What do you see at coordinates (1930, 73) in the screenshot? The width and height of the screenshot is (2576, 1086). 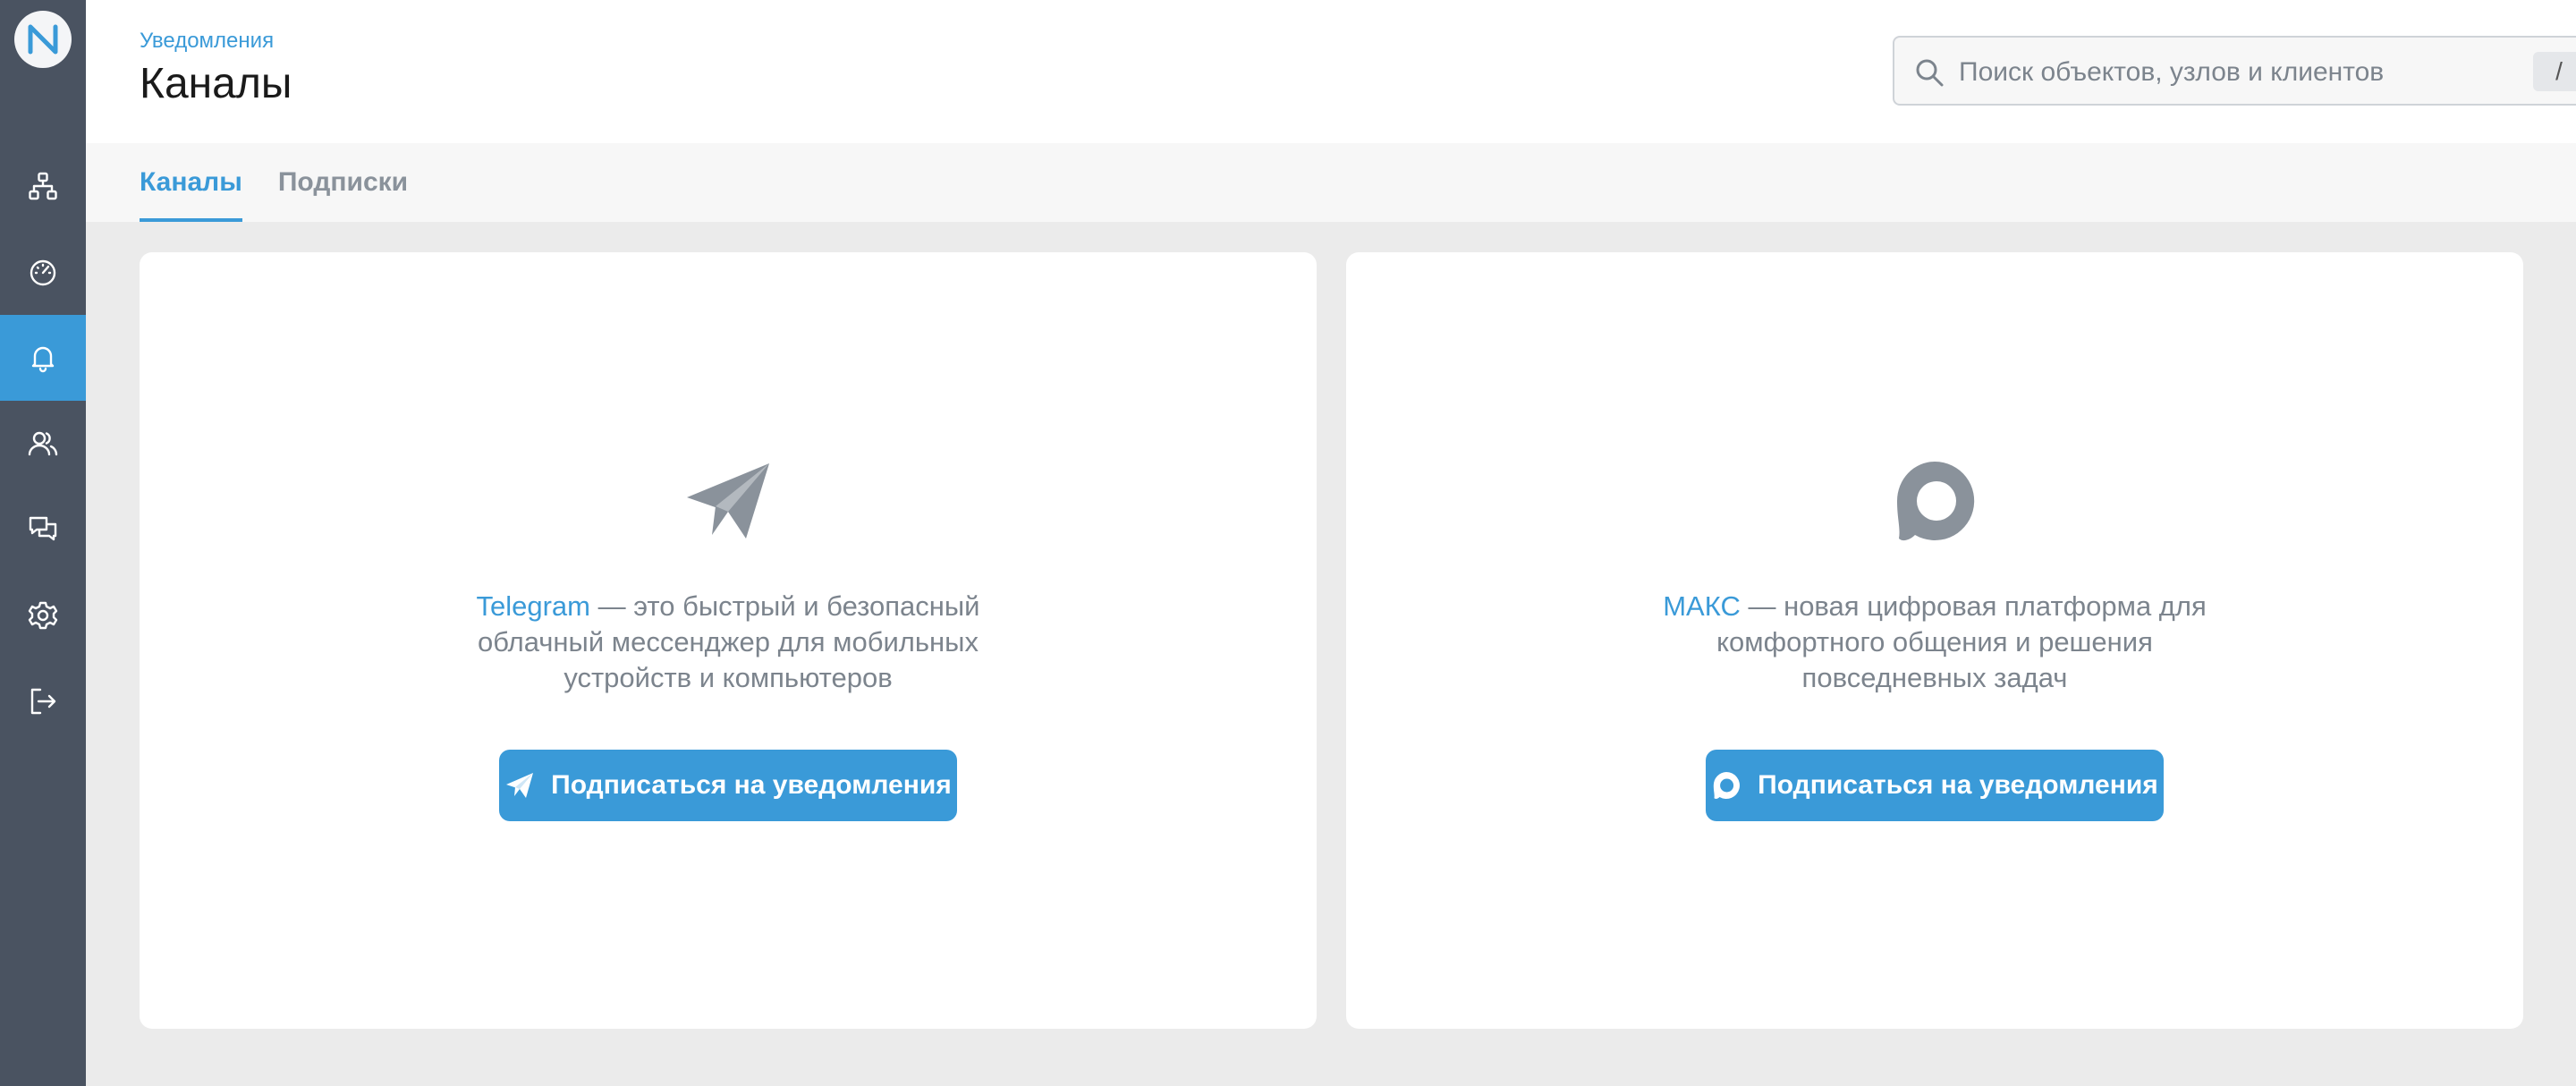 I see `search-icon` at bounding box center [1930, 73].